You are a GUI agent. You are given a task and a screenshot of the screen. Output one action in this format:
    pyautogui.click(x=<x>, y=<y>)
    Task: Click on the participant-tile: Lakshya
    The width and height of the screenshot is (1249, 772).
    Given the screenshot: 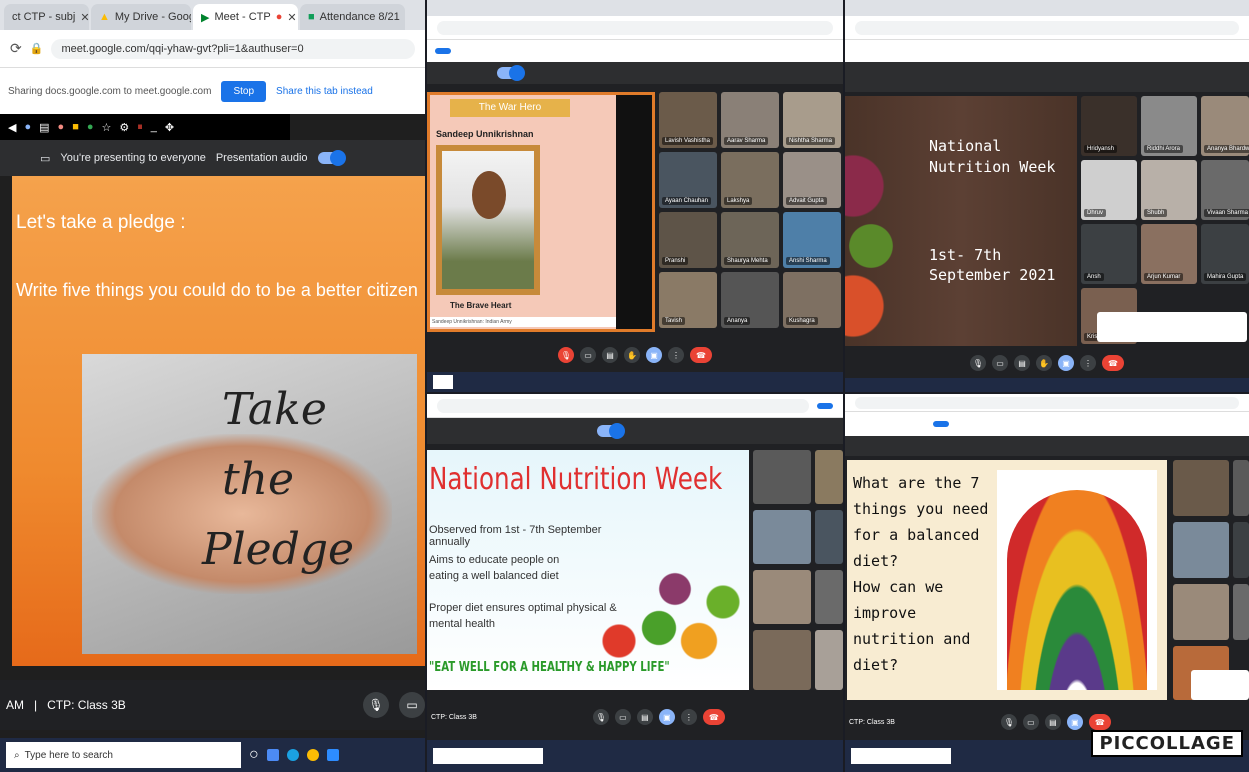 What is the action you would take?
    pyautogui.click(x=750, y=180)
    